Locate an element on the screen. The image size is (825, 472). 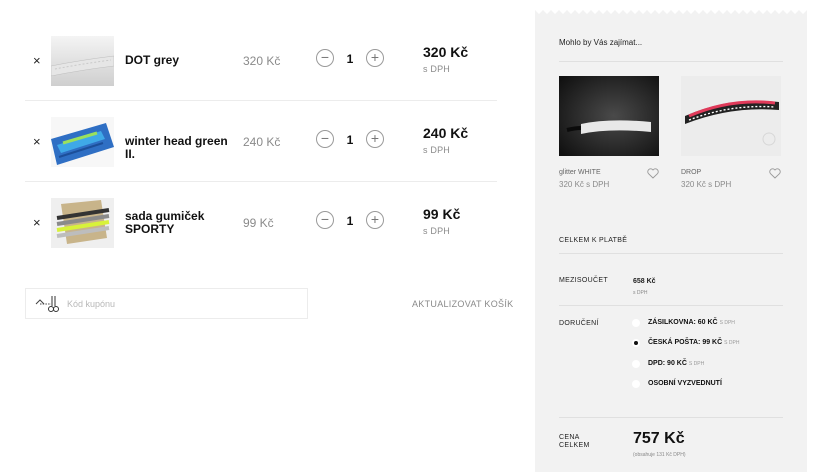
product-name: DOT grey is located at coordinates (180, 60).